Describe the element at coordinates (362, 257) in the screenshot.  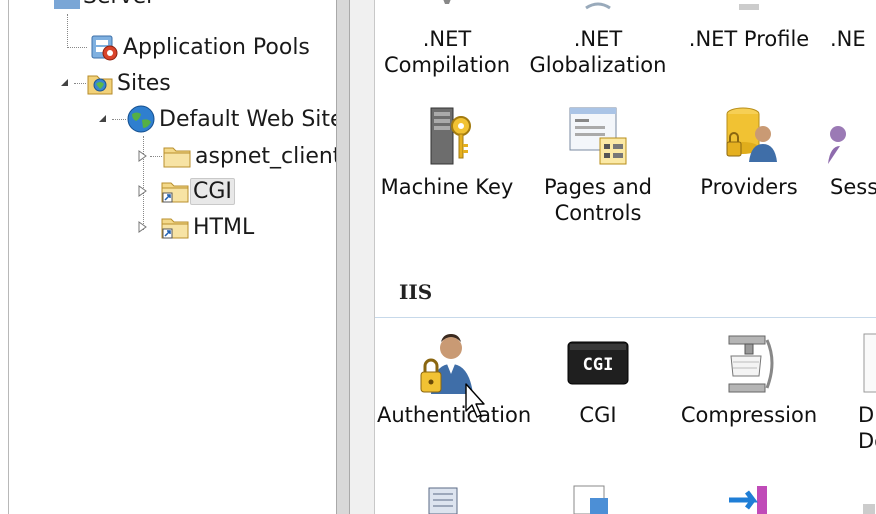
I see `pane-gap` at that location.